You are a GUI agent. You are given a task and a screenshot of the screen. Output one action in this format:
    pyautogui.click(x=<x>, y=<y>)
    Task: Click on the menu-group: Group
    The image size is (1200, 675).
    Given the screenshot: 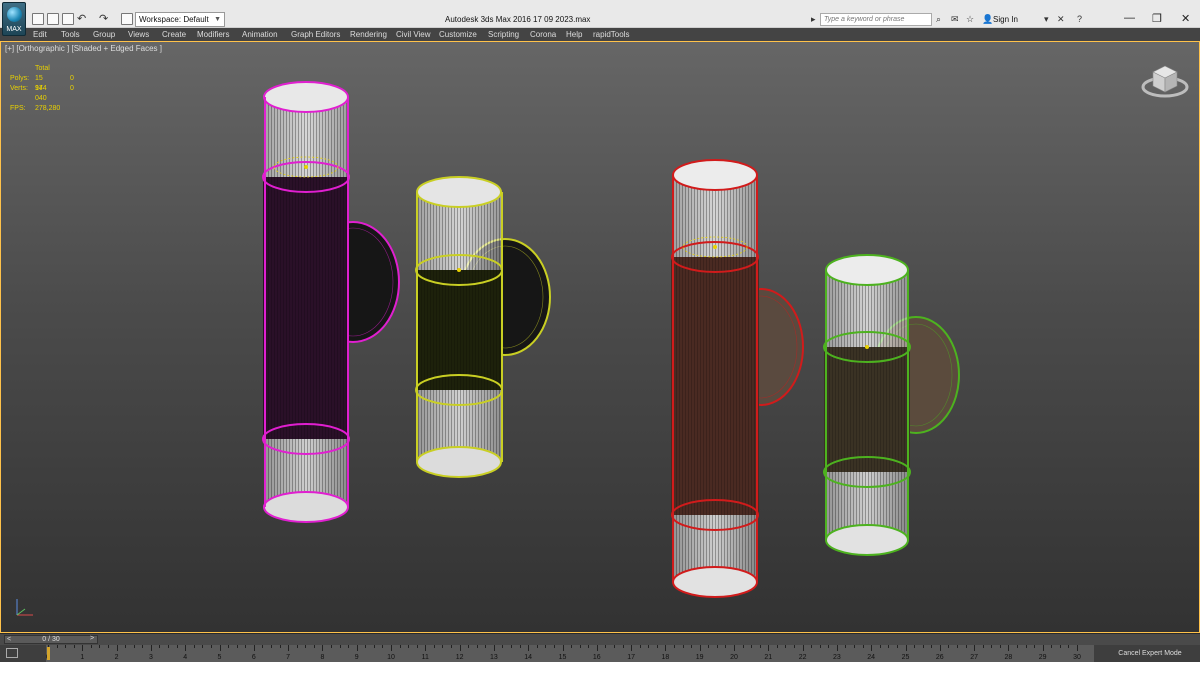 What is the action you would take?
    pyautogui.click(x=104, y=34)
    